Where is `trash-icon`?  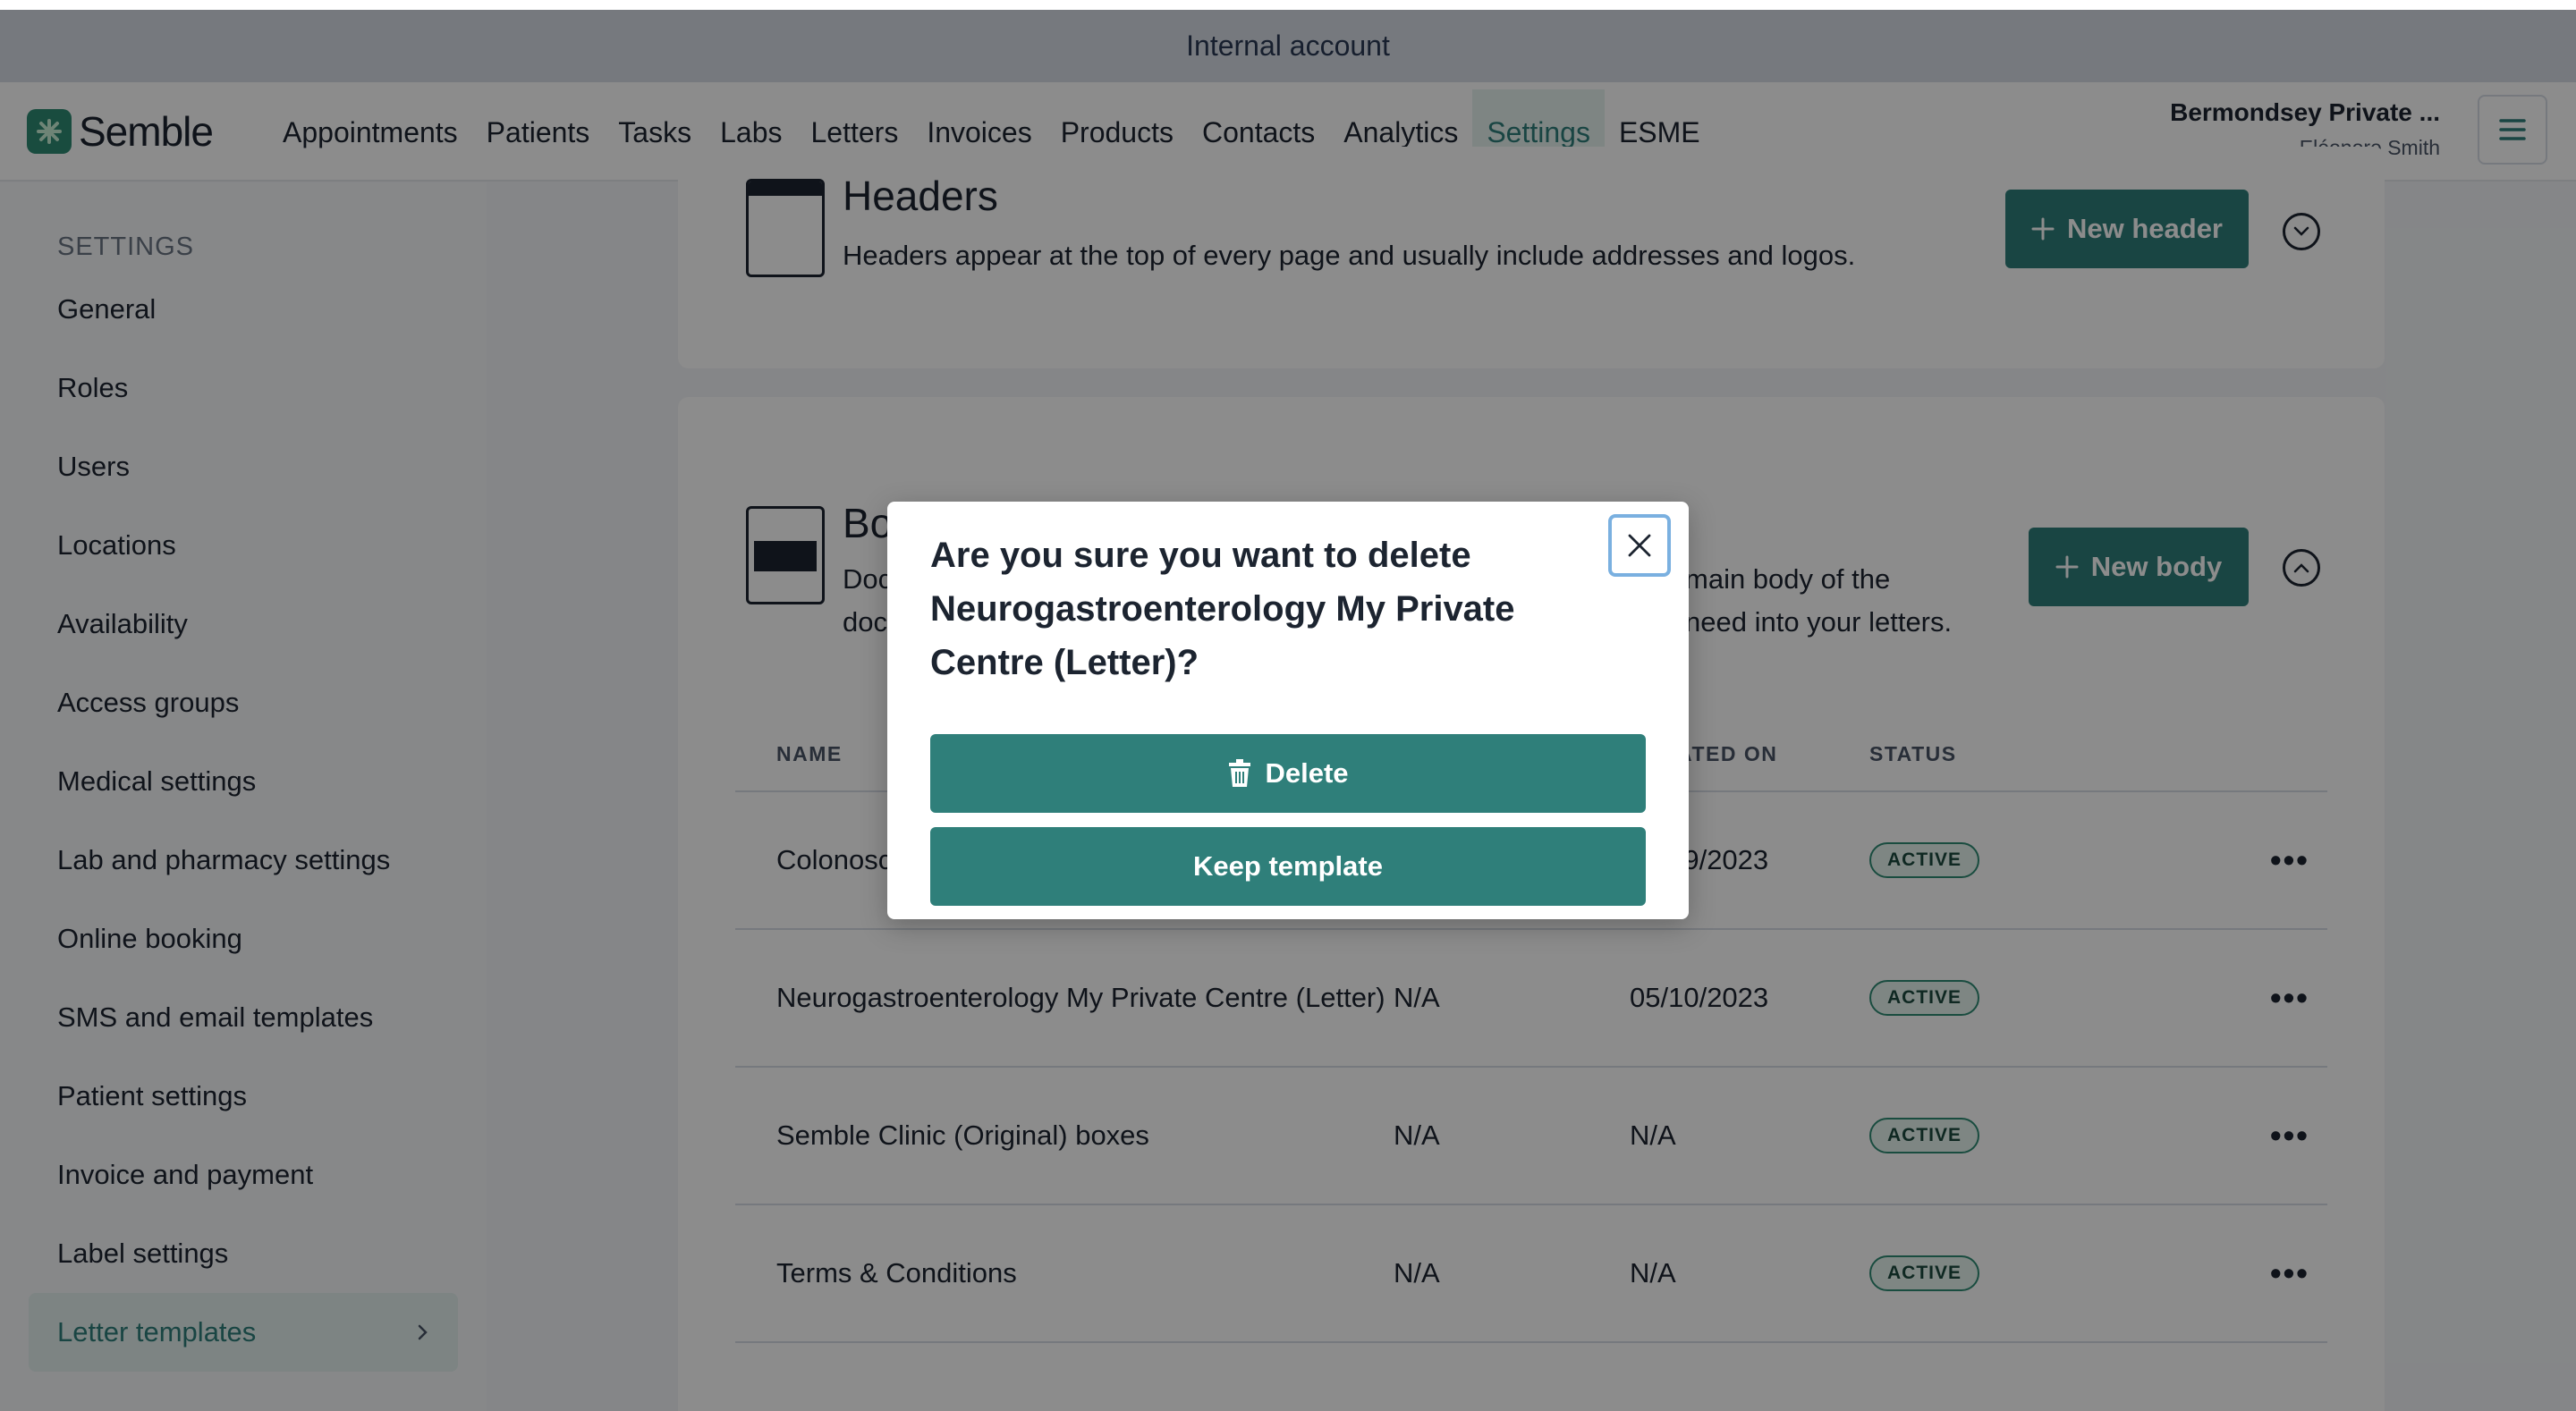 trash-icon is located at coordinates (1240, 773).